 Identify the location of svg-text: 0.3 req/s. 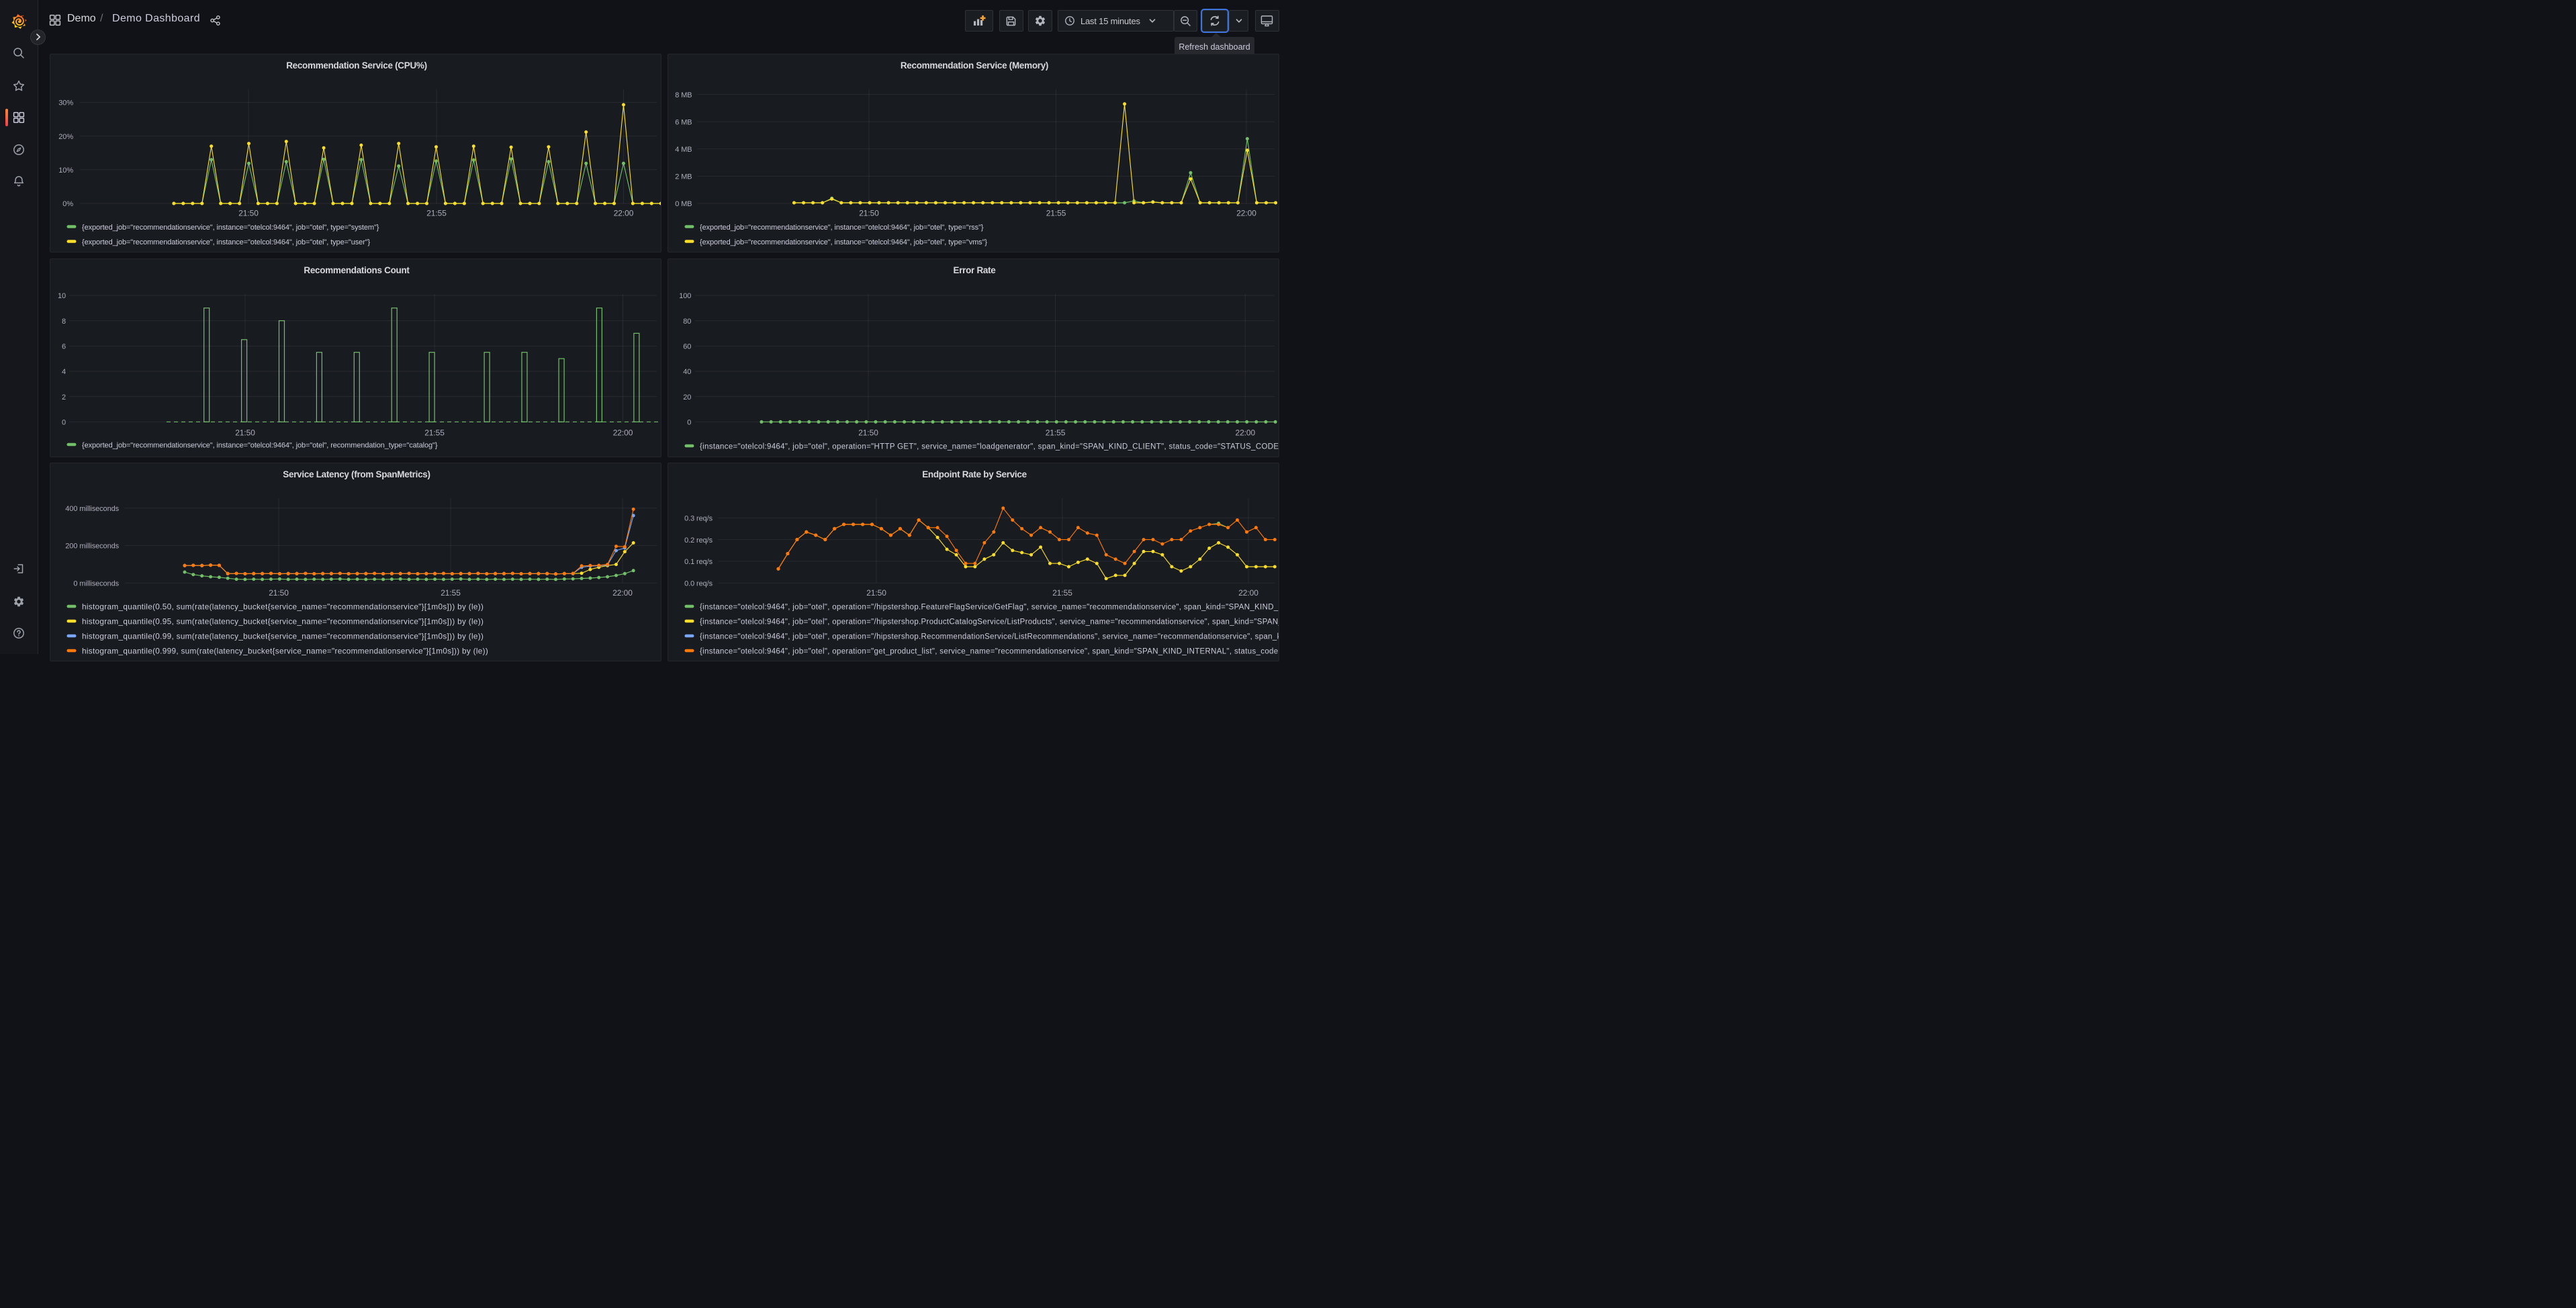
(698, 519).